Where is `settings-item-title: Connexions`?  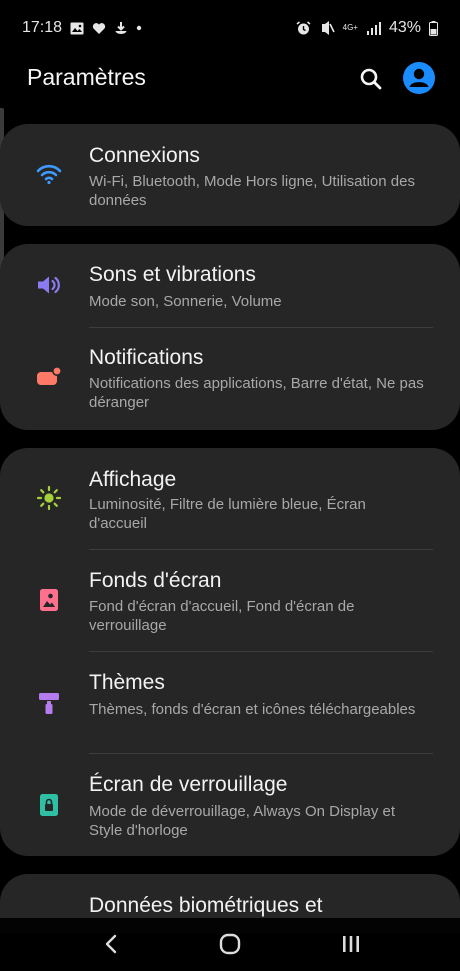
settings-item-title: Connexions is located at coordinates (144, 155).